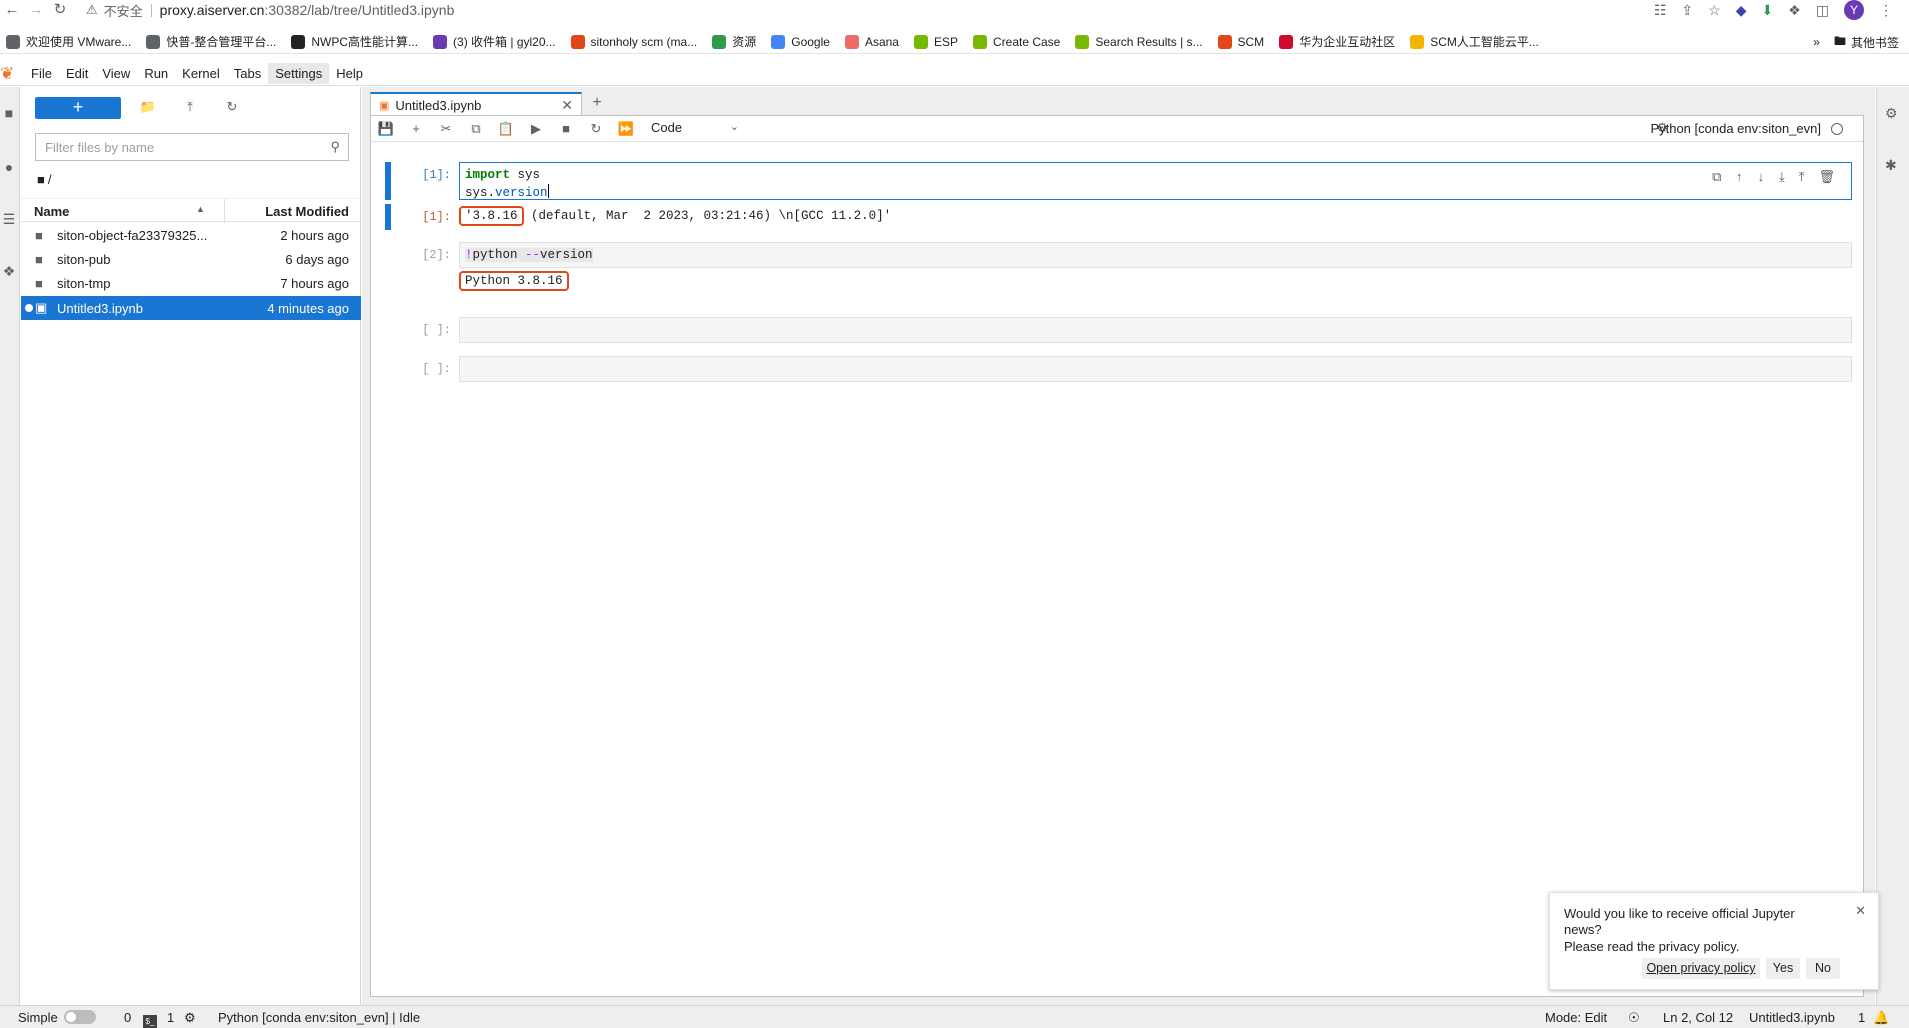  Describe the element at coordinates (386, 129) in the screenshot. I see `save-icon: 💾` at that location.